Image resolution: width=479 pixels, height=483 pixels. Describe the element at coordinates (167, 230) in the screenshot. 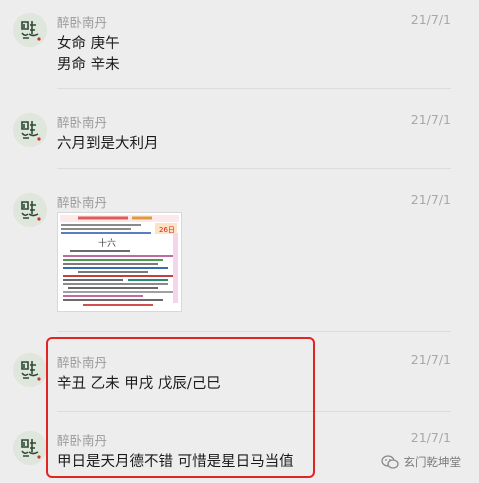

I see `calendar-day-corner: 26日` at that location.